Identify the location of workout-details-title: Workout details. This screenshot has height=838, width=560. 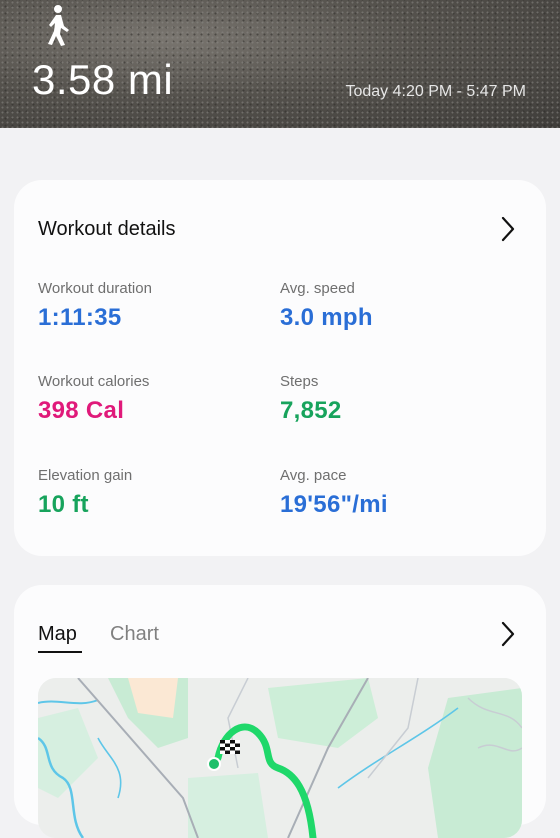
(107, 229).